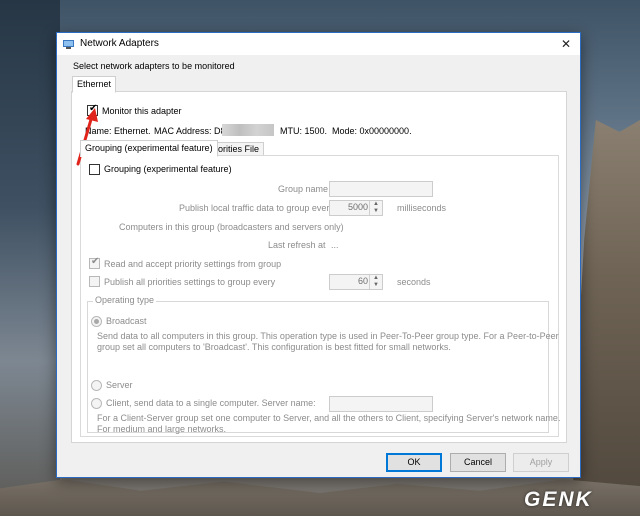 Image resolution: width=640 pixels, height=516 pixels. What do you see at coordinates (318, 44) in the screenshot?
I see `title-bar: Network Adapters ✕` at bounding box center [318, 44].